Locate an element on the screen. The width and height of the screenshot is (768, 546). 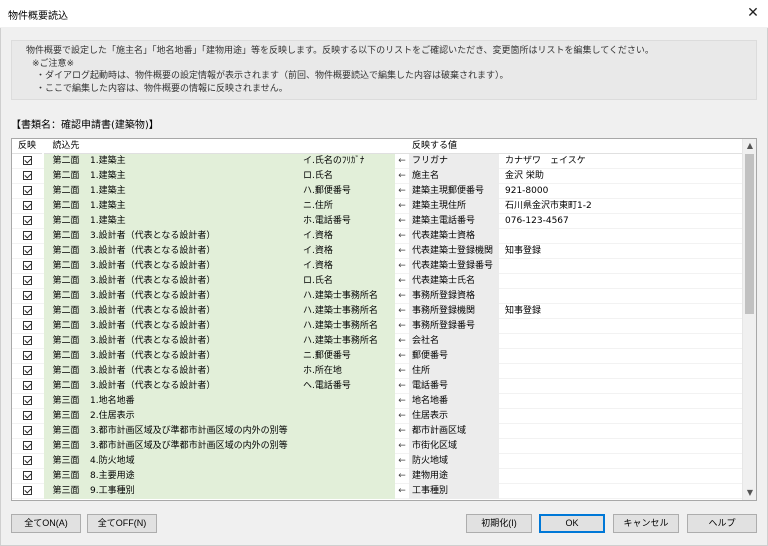
table-row: 第二面 3.設計者（代表となる設計者） ハ.建築士事務所名 ← 事務所登録資格 is located at coordinates (377, 296).